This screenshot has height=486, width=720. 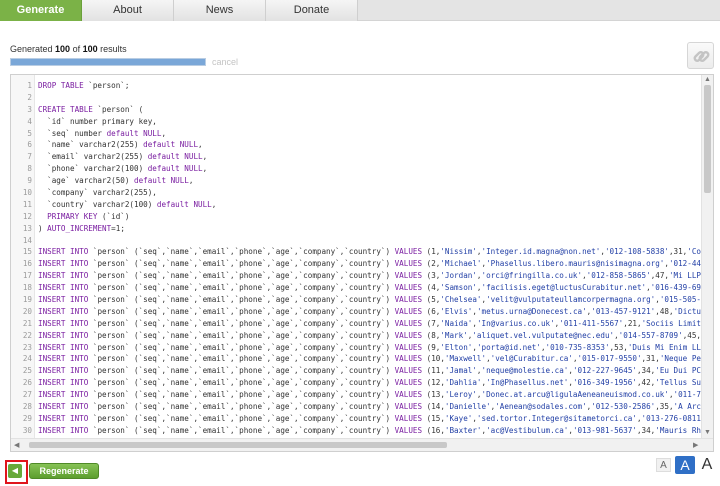 What do you see at coordinates (102, 133) in the screenshot?
I see `code-text: `seq` number default NULL,` at bounding box center [102, 133].